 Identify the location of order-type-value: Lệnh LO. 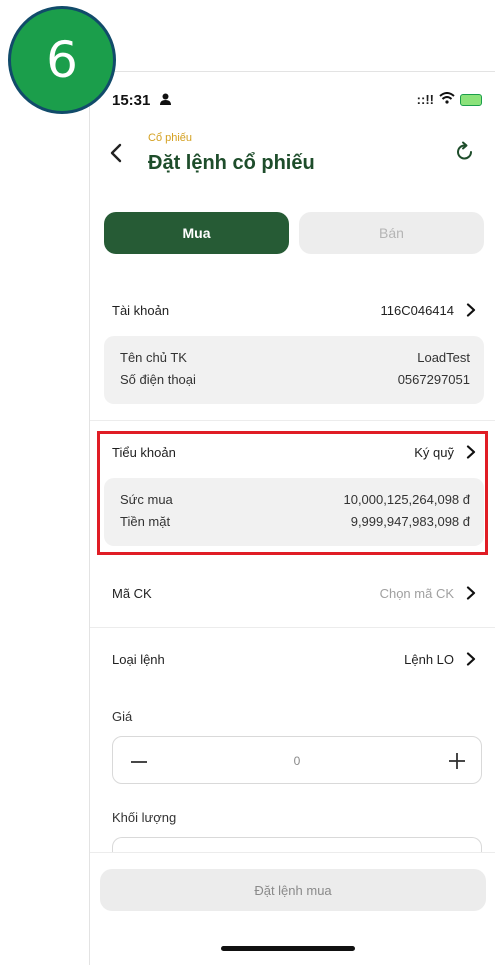
(429, 659).